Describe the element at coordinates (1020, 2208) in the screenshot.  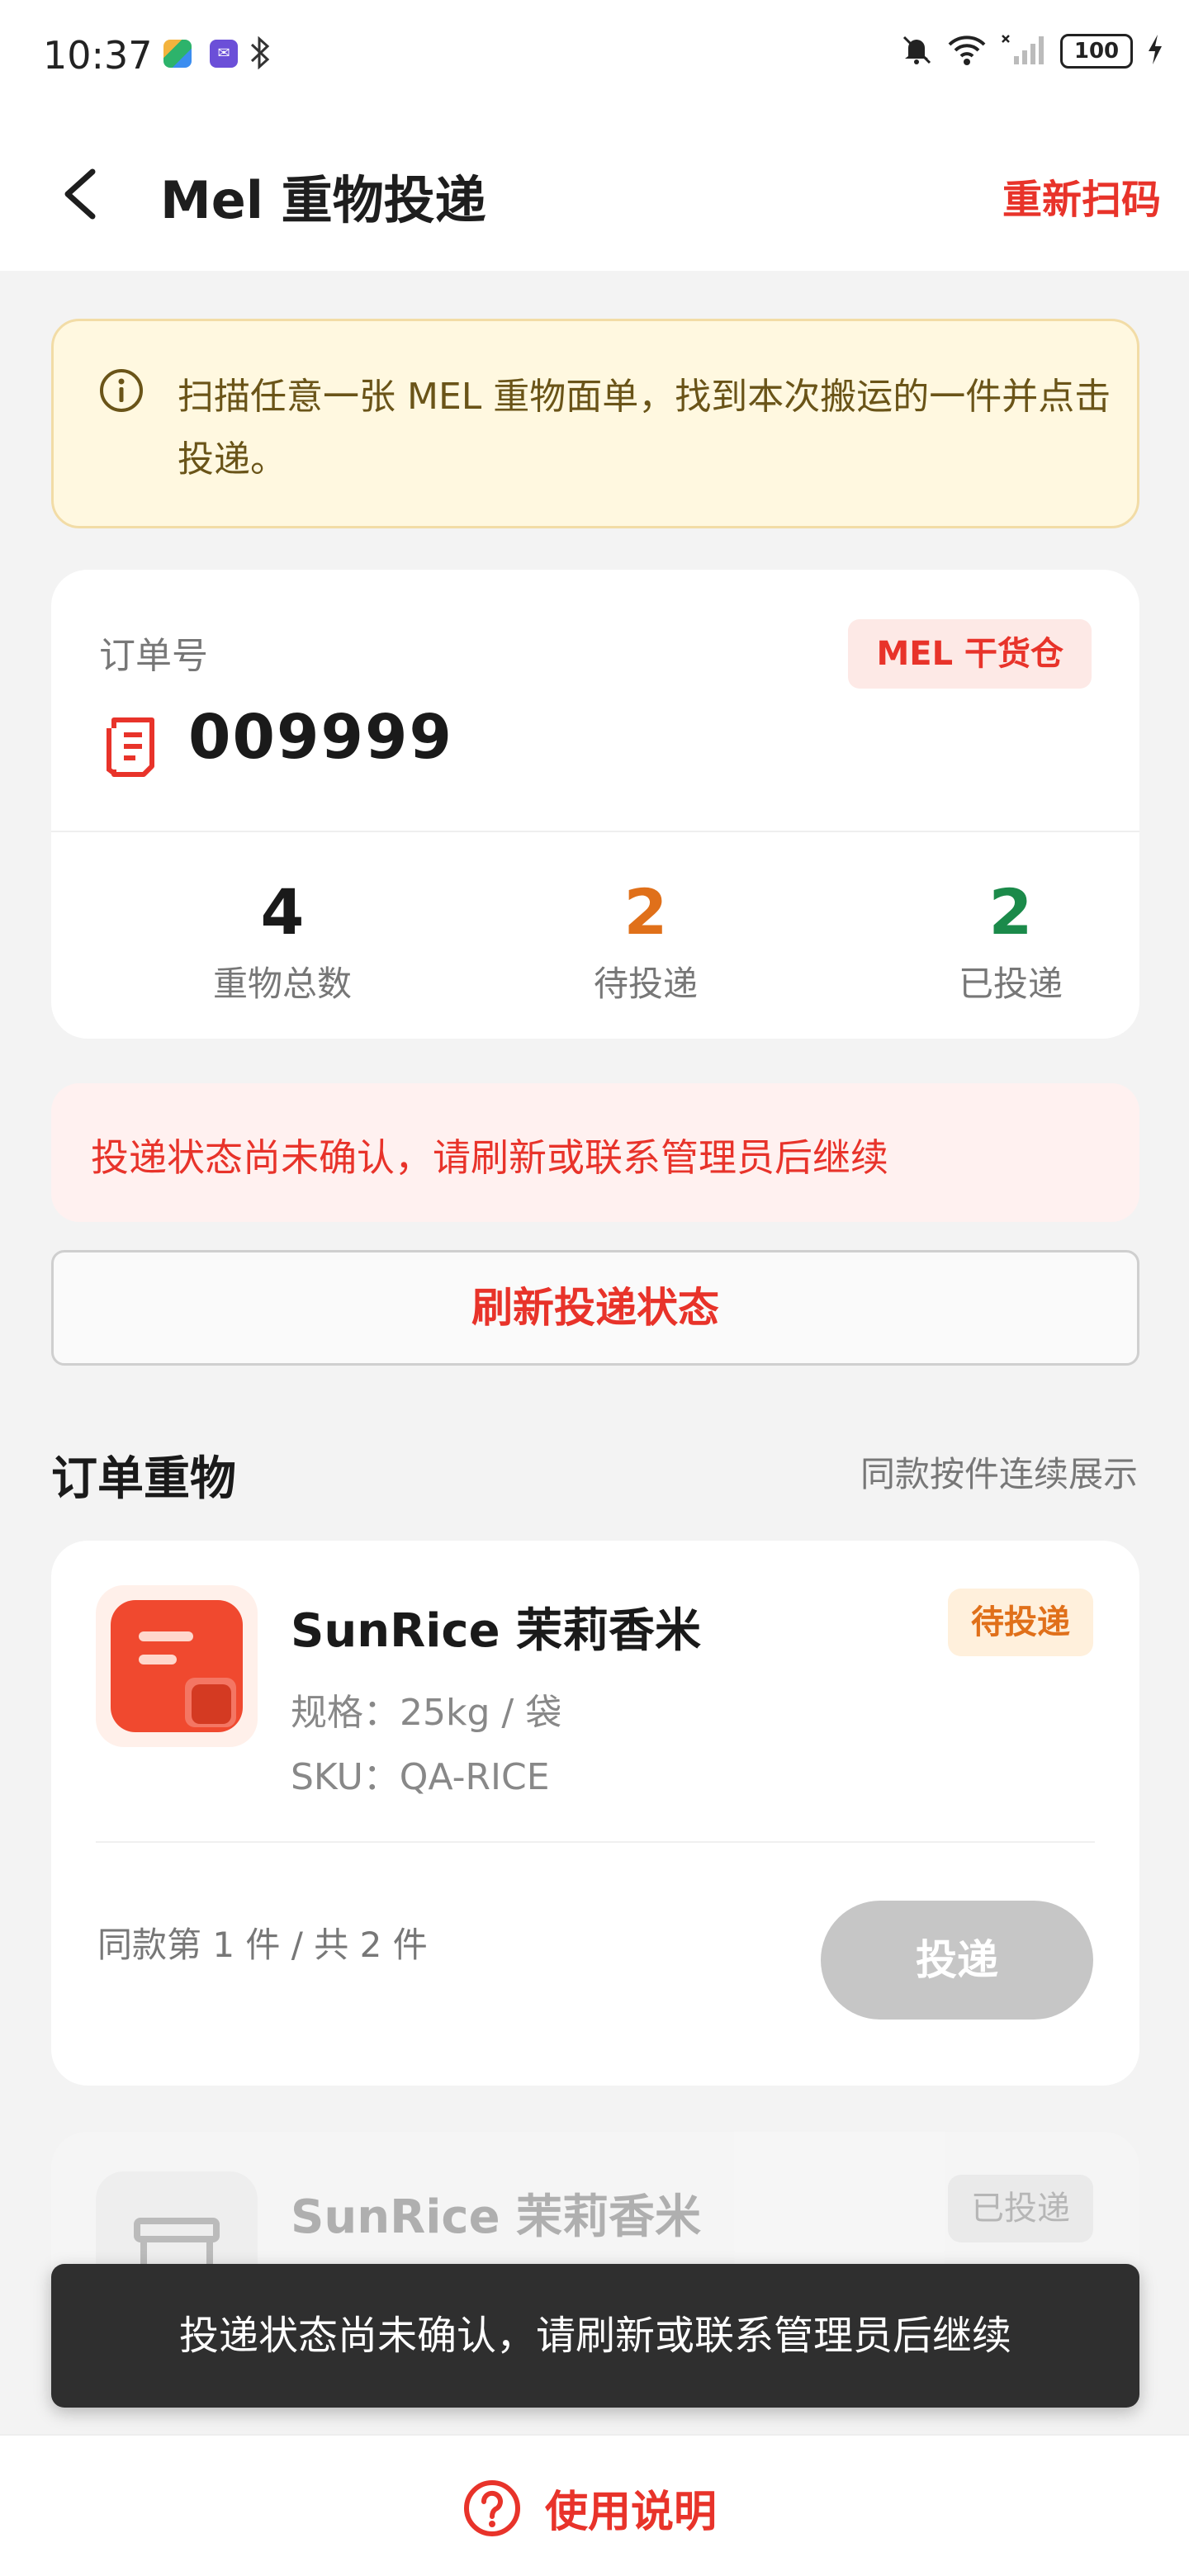
I see `status-badge: 已投递` at that location.